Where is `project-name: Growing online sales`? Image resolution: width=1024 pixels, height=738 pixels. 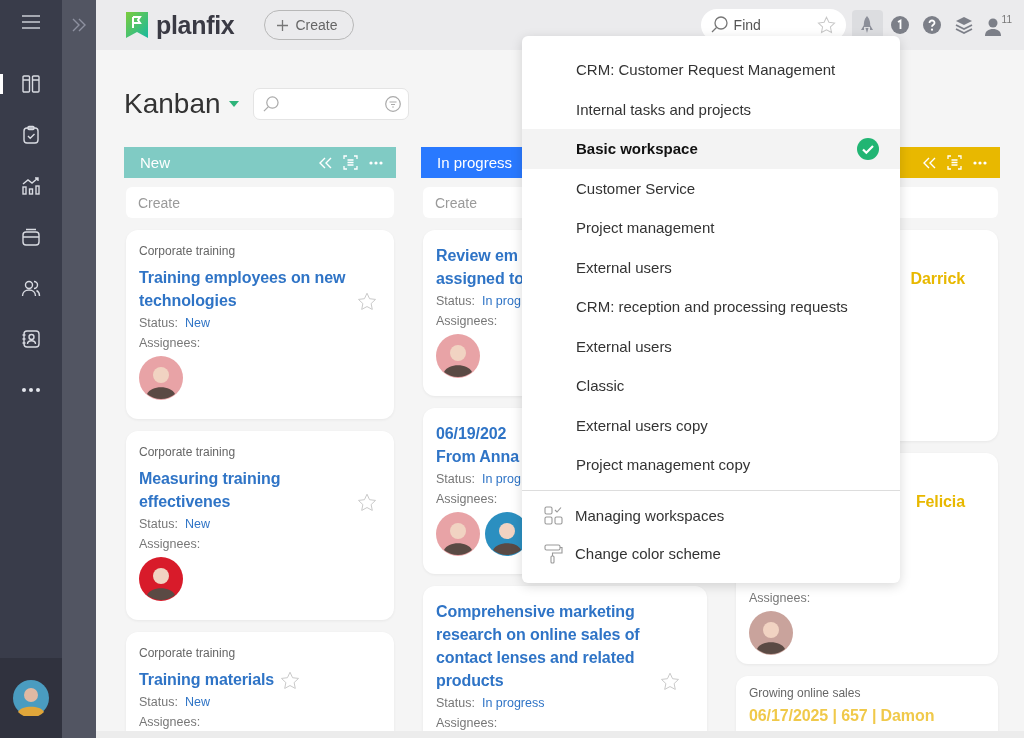 project-name: Growing online sales is located at coordinates (805, 693).